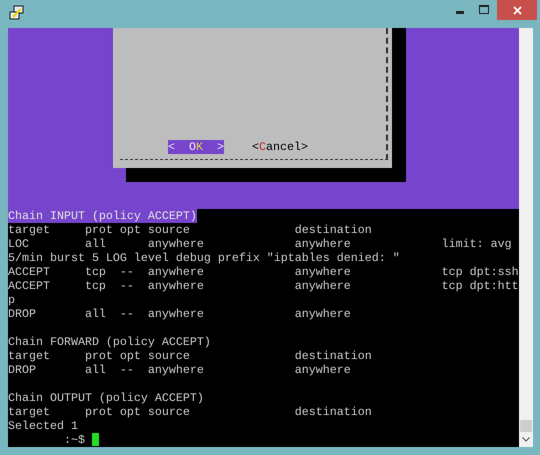 The image size is (540, 455). What do you see at coordinates (484, 9) in the screenshot?
I see `maximize-icon` at bounding box center [484, 9].